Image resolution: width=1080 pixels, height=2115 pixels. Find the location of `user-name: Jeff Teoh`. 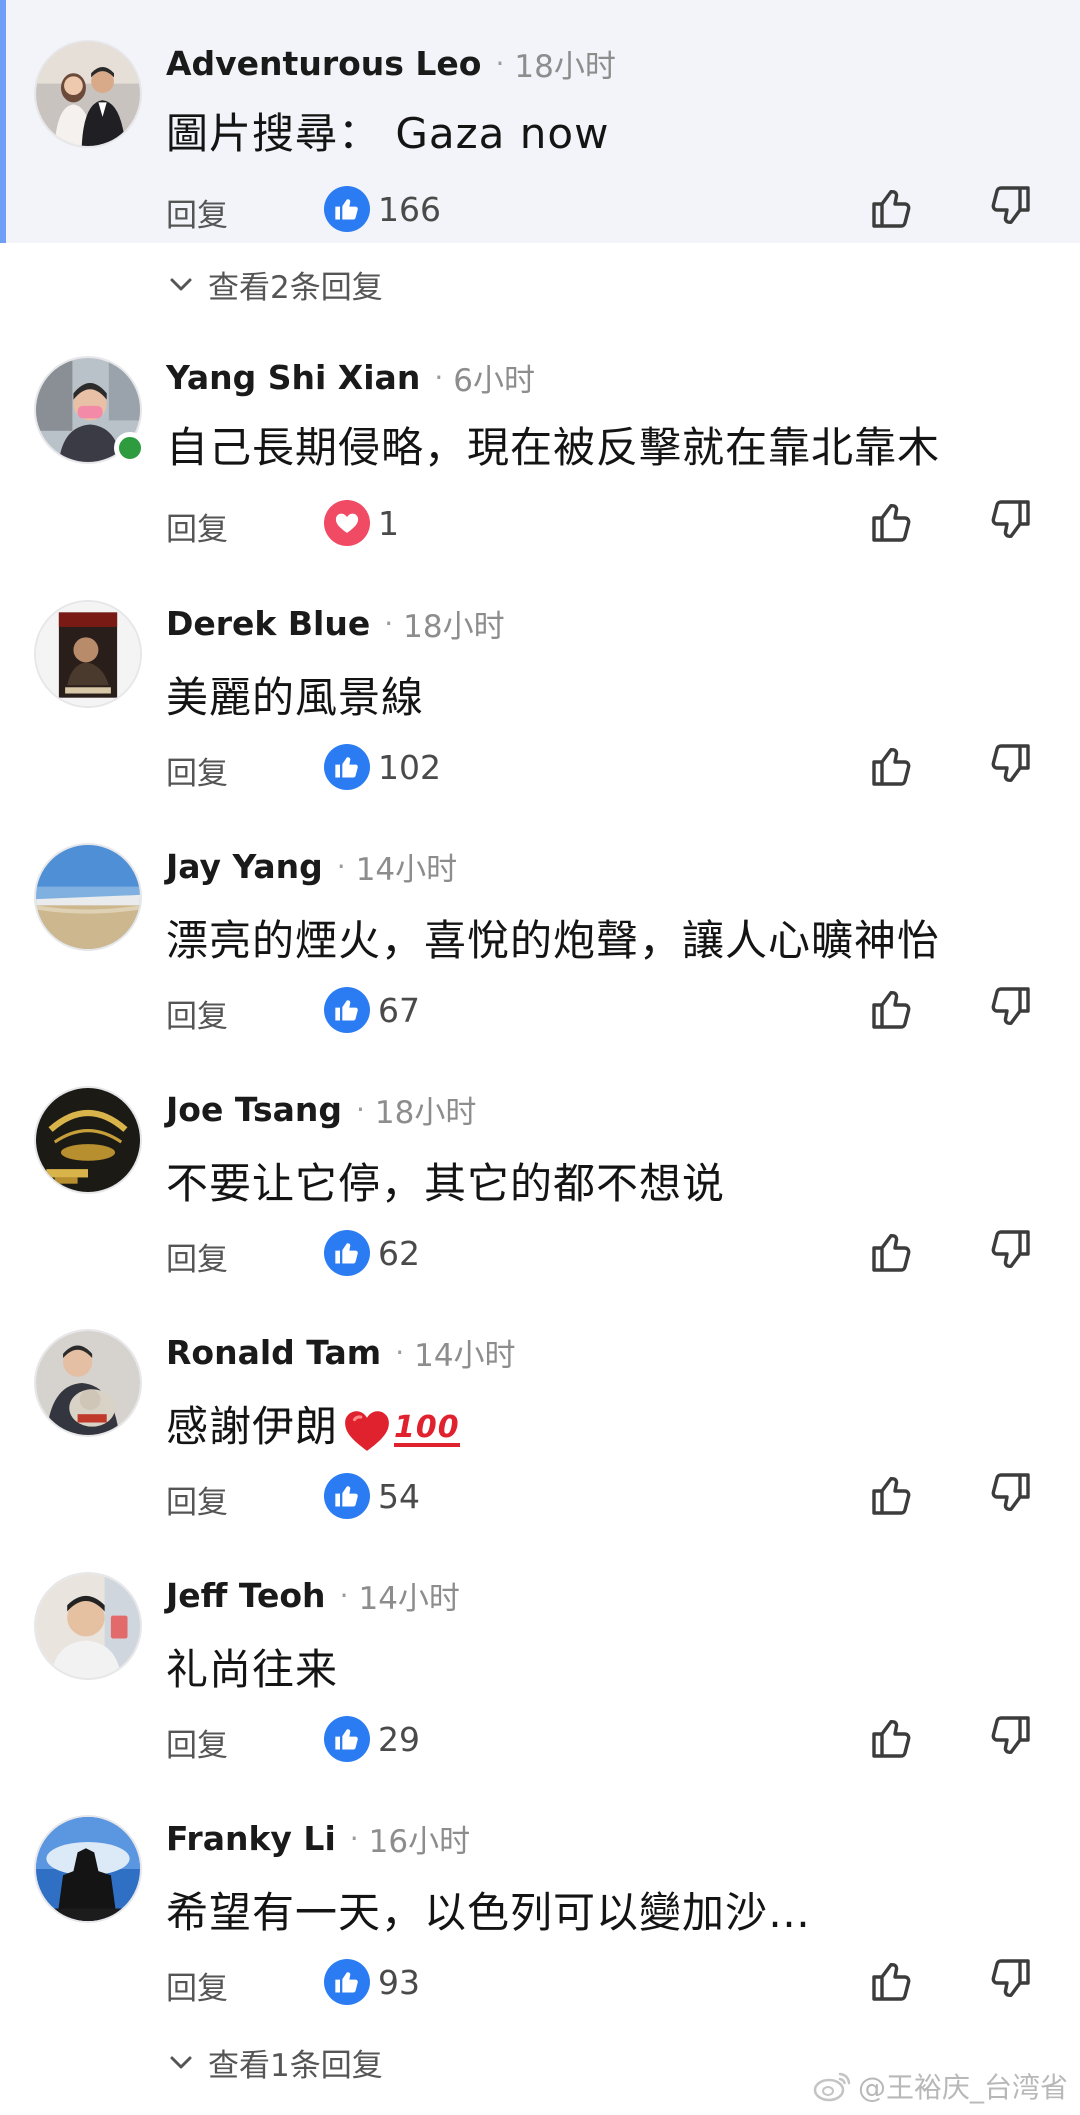

user-name: Jeff Teoh is located at coordinates (246, 1595).